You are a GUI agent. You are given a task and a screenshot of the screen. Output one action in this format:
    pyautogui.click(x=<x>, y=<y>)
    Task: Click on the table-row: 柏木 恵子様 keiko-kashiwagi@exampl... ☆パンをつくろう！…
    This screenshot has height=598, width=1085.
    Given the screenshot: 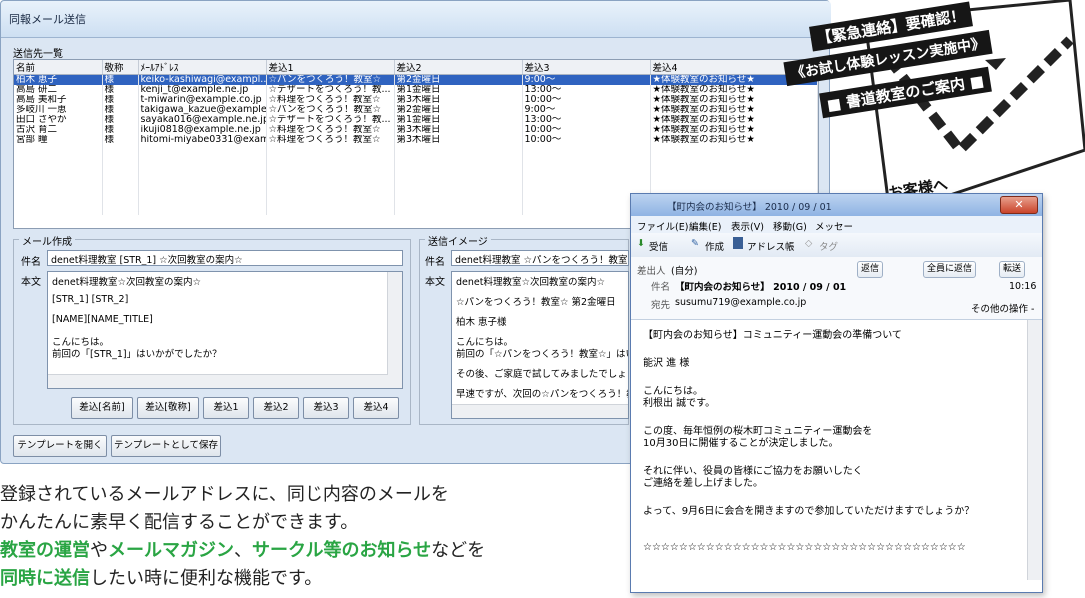 What is the action you would take?
    pyautogui.click(x=416, y=79)
    